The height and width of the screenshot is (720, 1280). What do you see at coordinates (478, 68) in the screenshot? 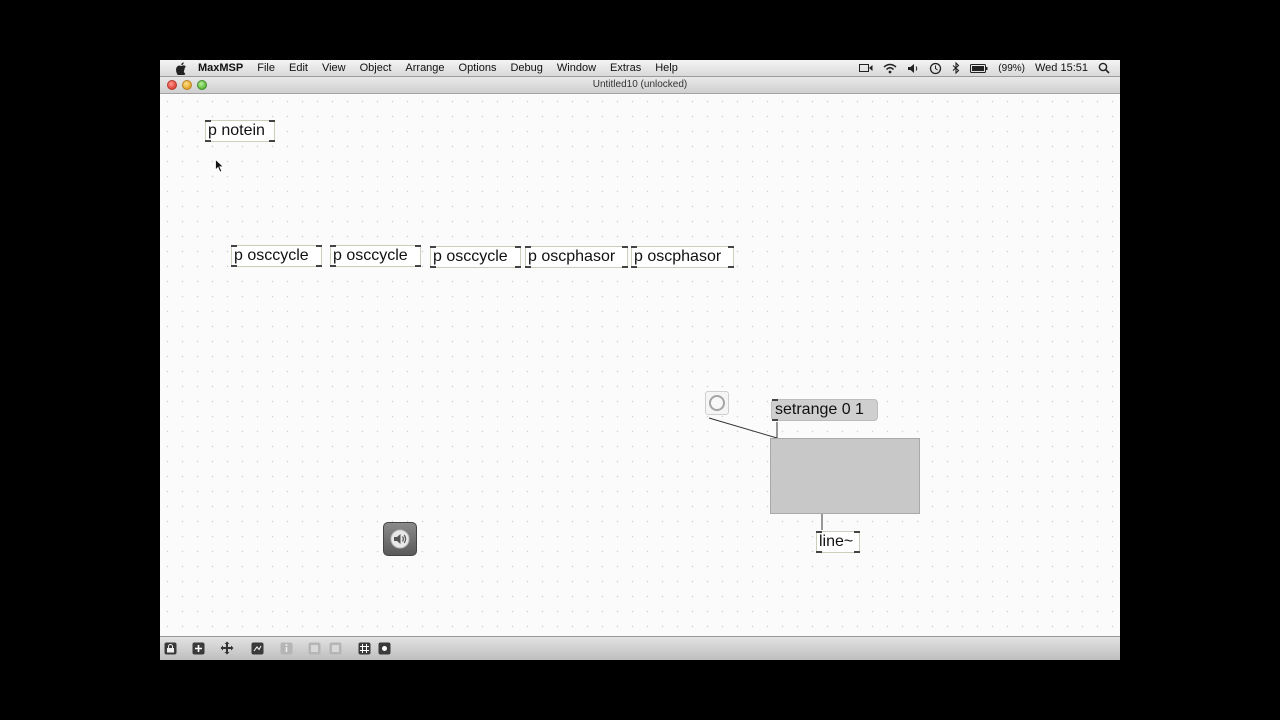
I see `menu-options: Options` at bounding box center [478, 68].